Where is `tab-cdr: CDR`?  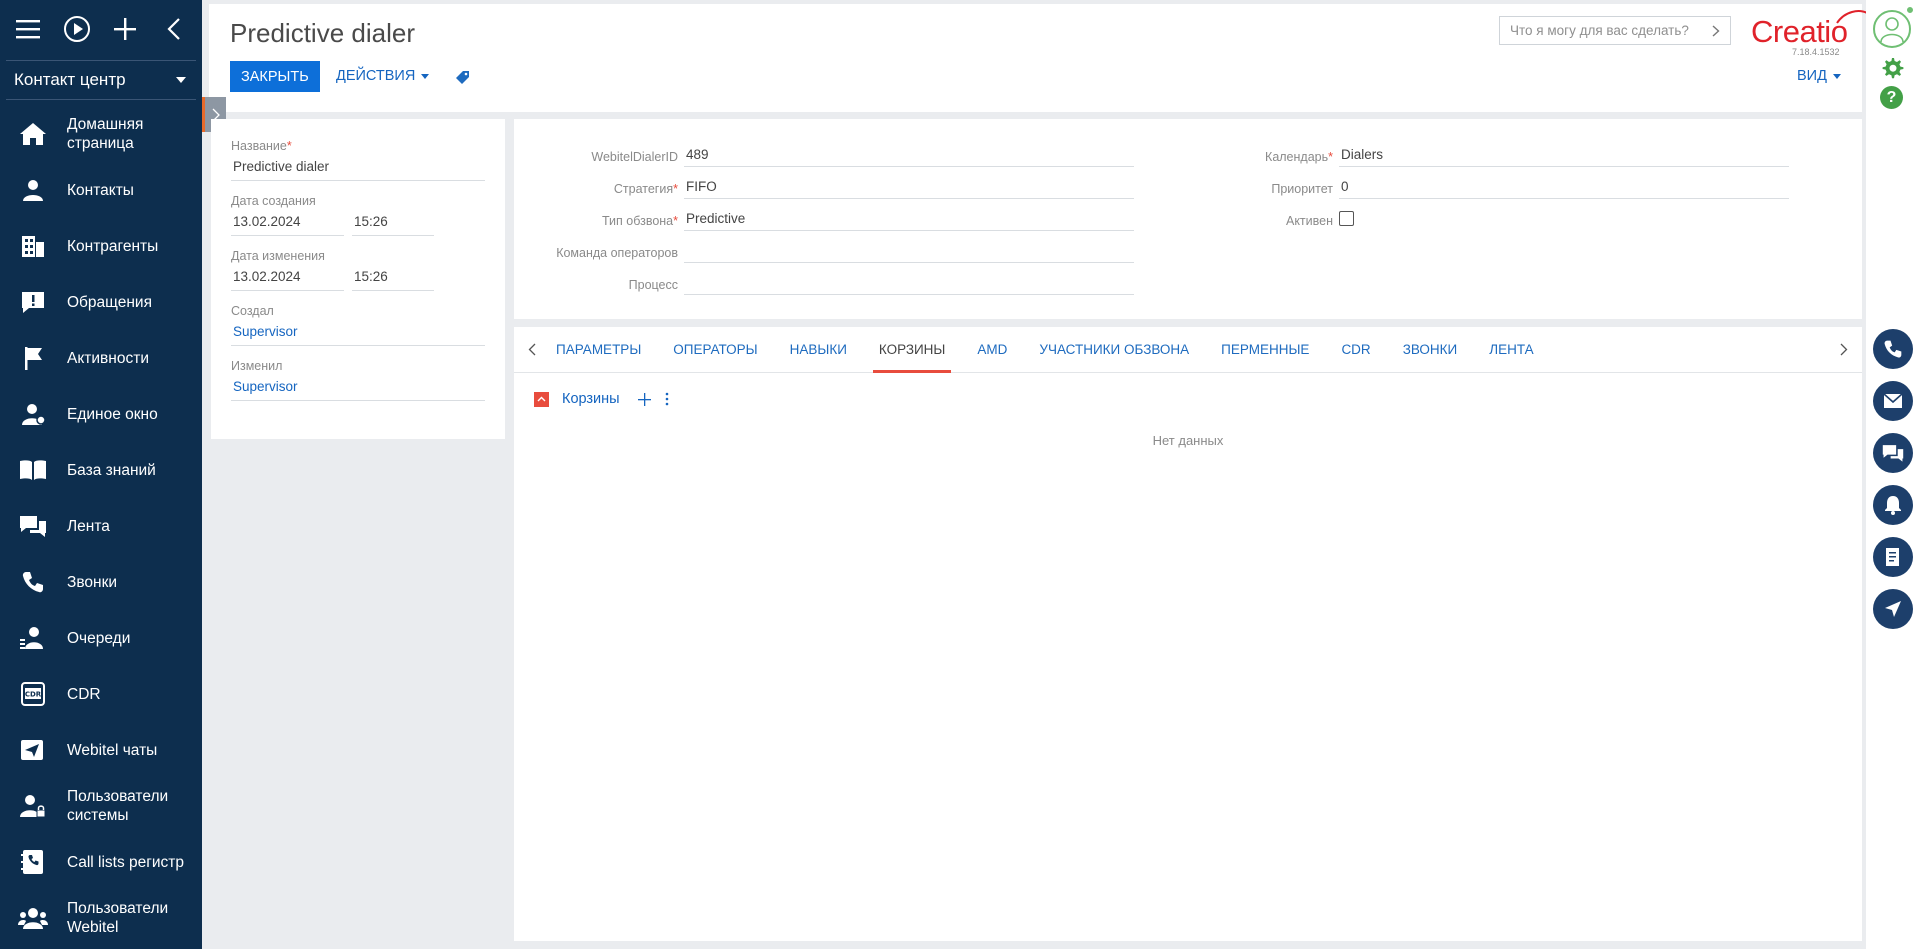 tab-cdr: CDR is located at coordinates (1355, 350).